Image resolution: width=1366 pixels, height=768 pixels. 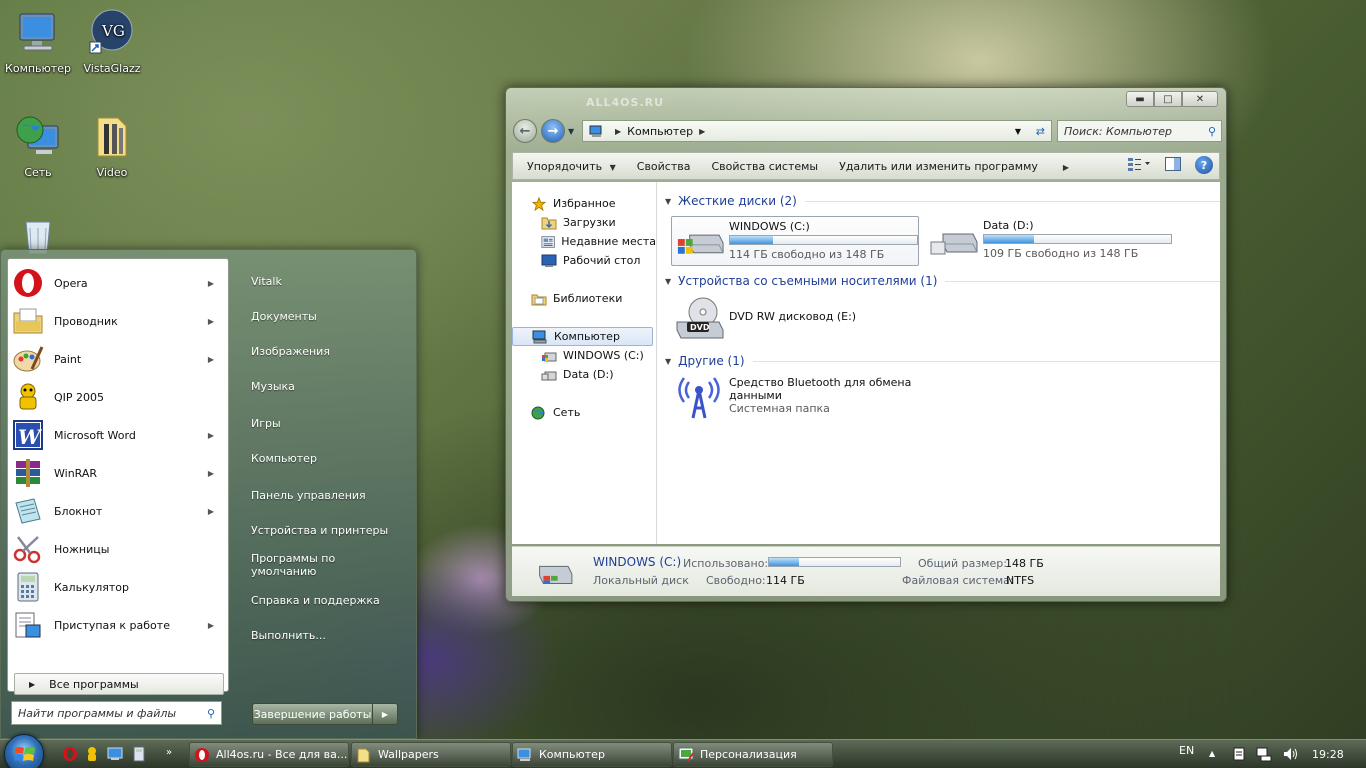 I want to click on program-calculator: Калькулятор, so click(x=118, y=587).